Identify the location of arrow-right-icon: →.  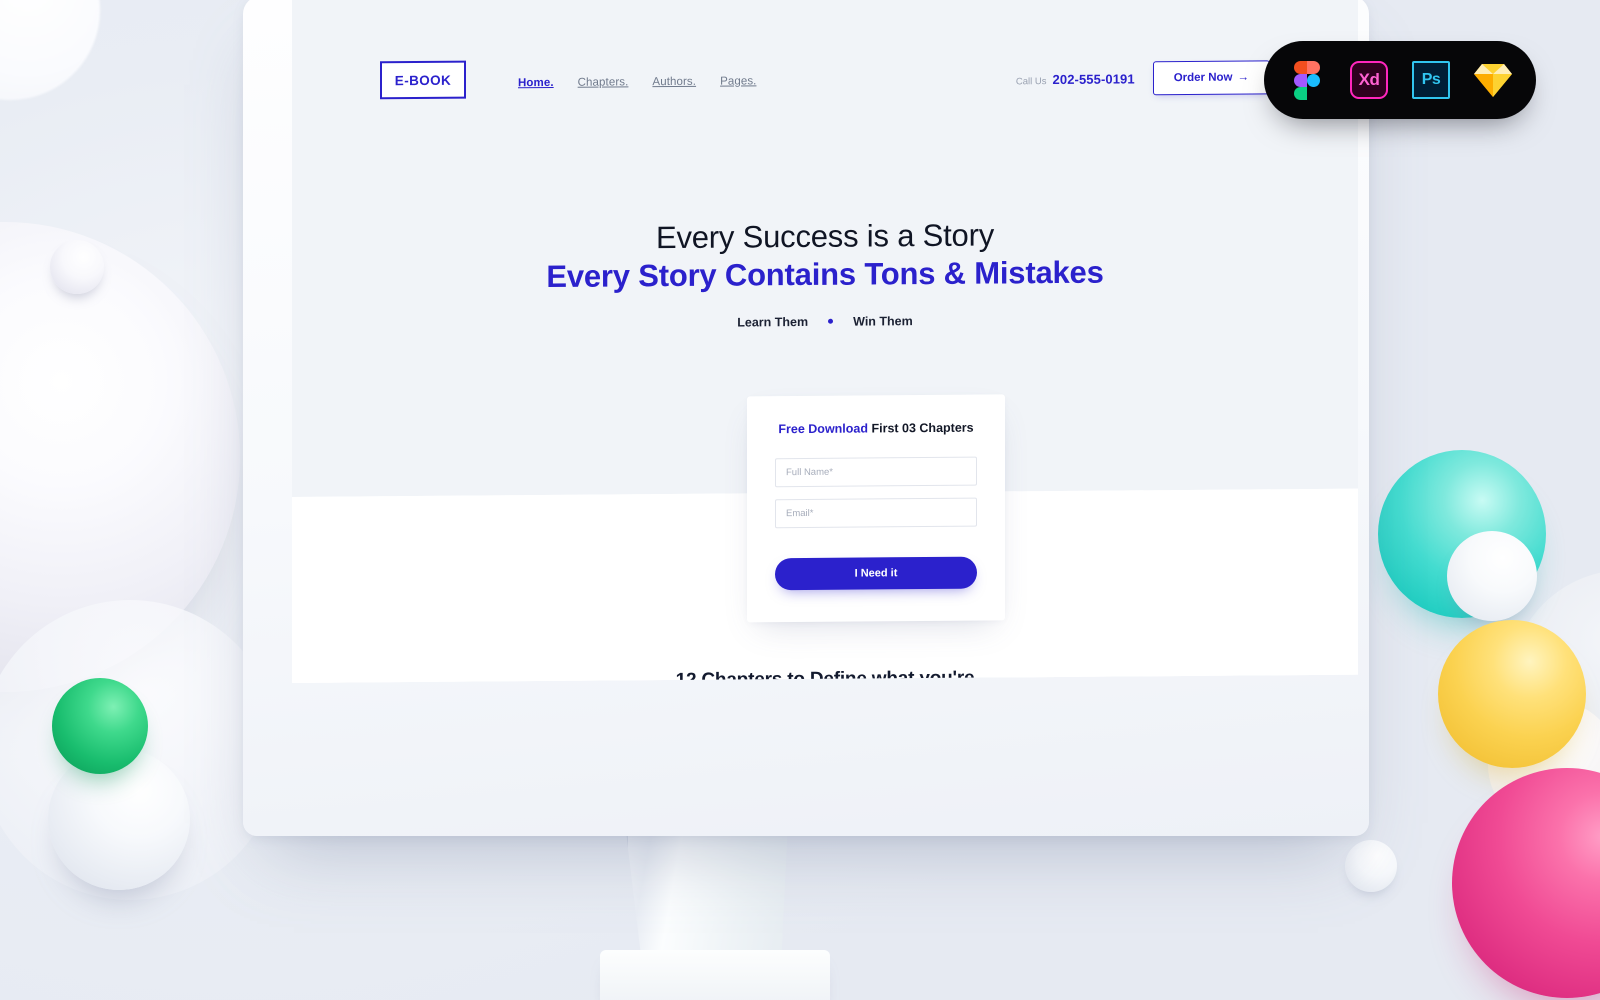
(1243, 77).